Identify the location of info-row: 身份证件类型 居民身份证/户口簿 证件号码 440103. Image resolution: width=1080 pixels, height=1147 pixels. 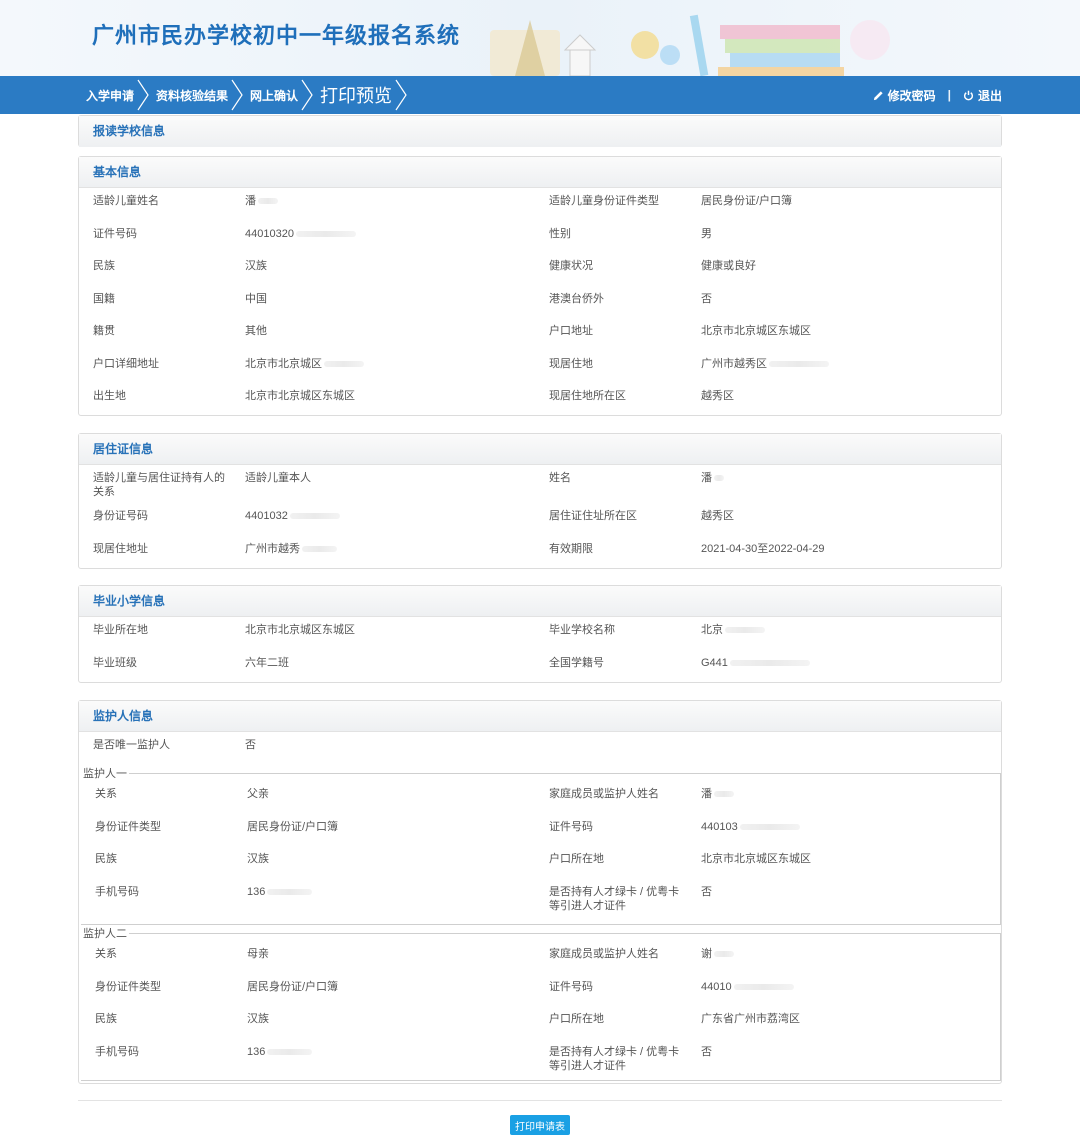
(540, 830).